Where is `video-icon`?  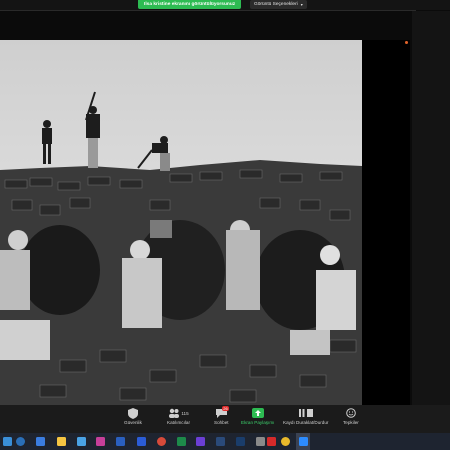 video-icon is located at coordinates (200, 441).